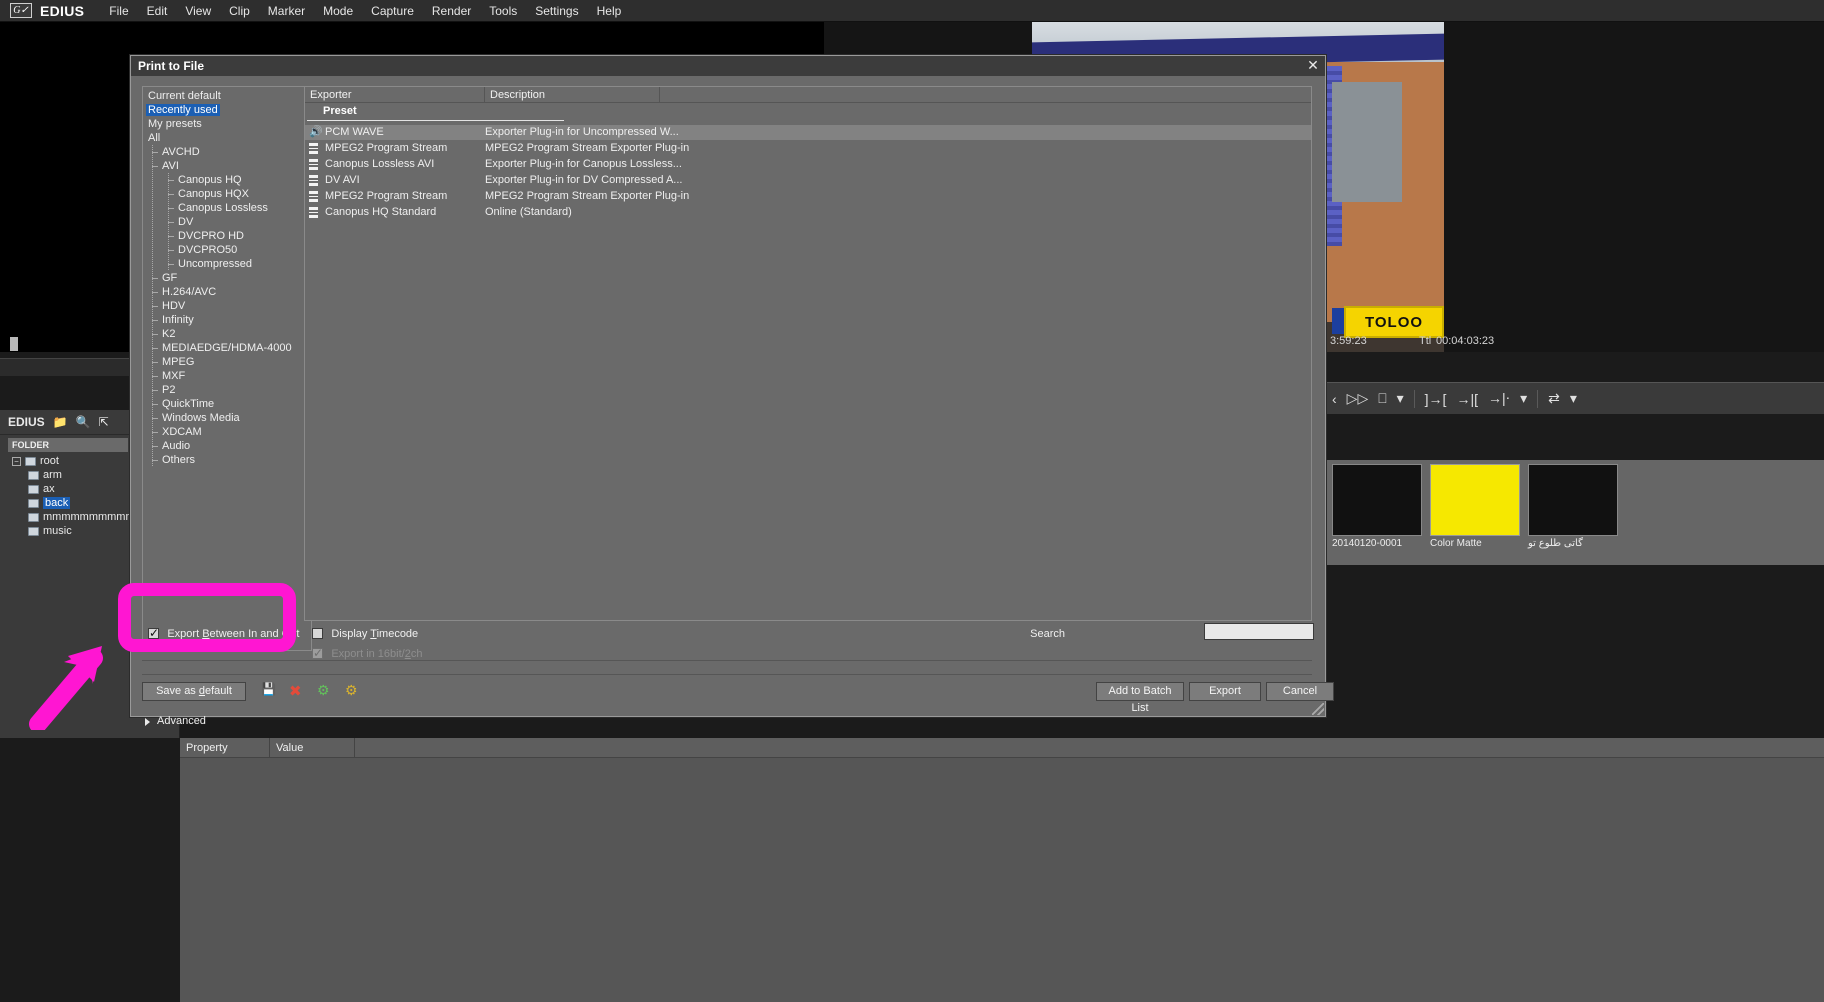  I want to click on up-folder-icon: ⇱, so click(104, 422).